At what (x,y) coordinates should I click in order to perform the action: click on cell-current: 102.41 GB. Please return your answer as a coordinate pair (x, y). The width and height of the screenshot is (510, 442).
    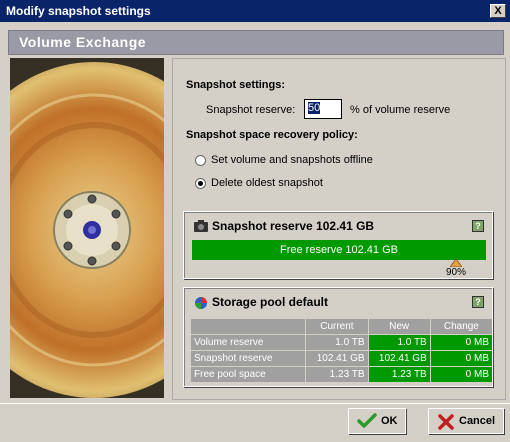
    Looking at the image, I should click on (337, 358).